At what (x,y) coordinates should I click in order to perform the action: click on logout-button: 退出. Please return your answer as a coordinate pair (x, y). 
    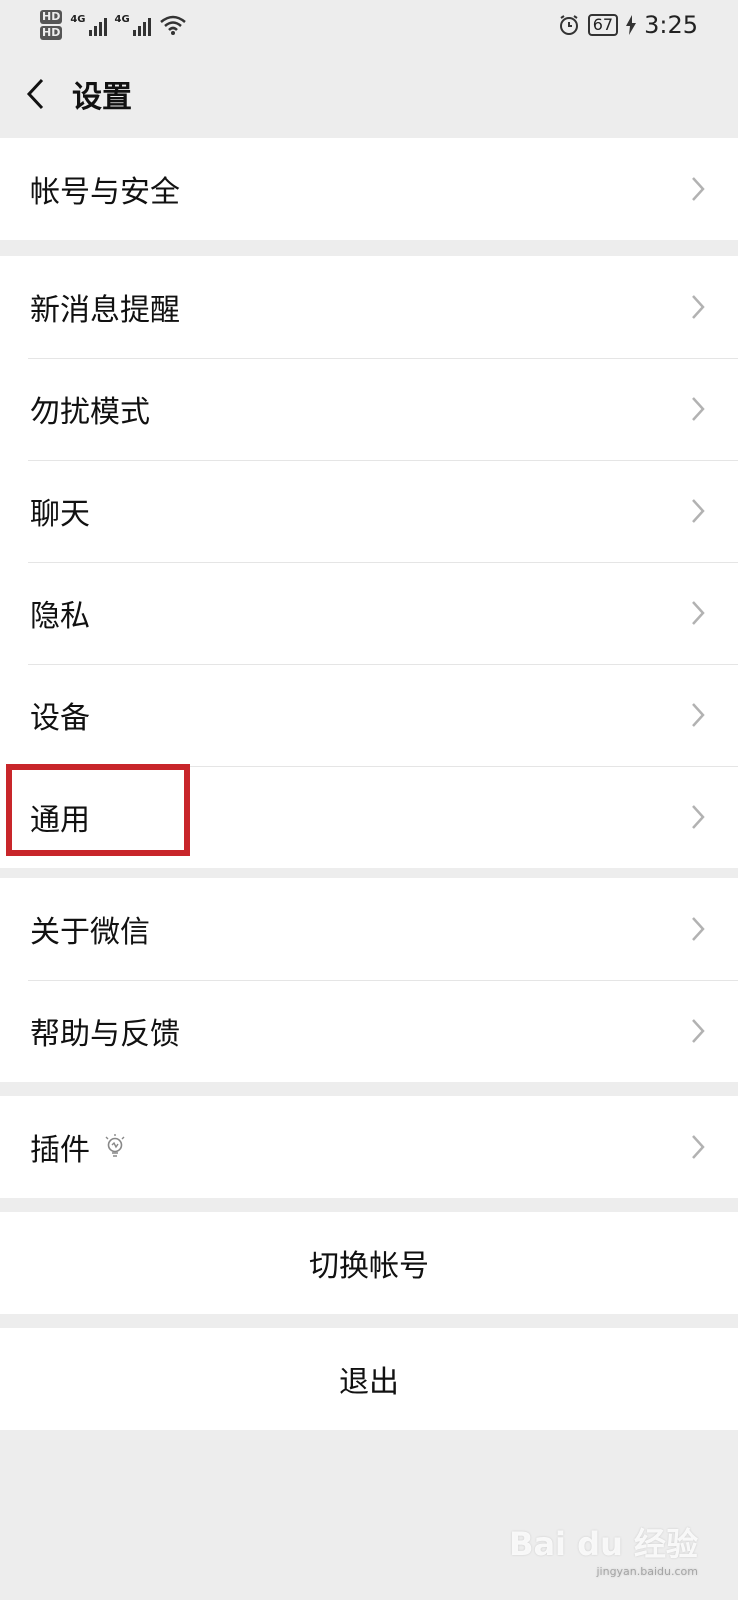
    Looking at the image, I should click on (369, 1379).